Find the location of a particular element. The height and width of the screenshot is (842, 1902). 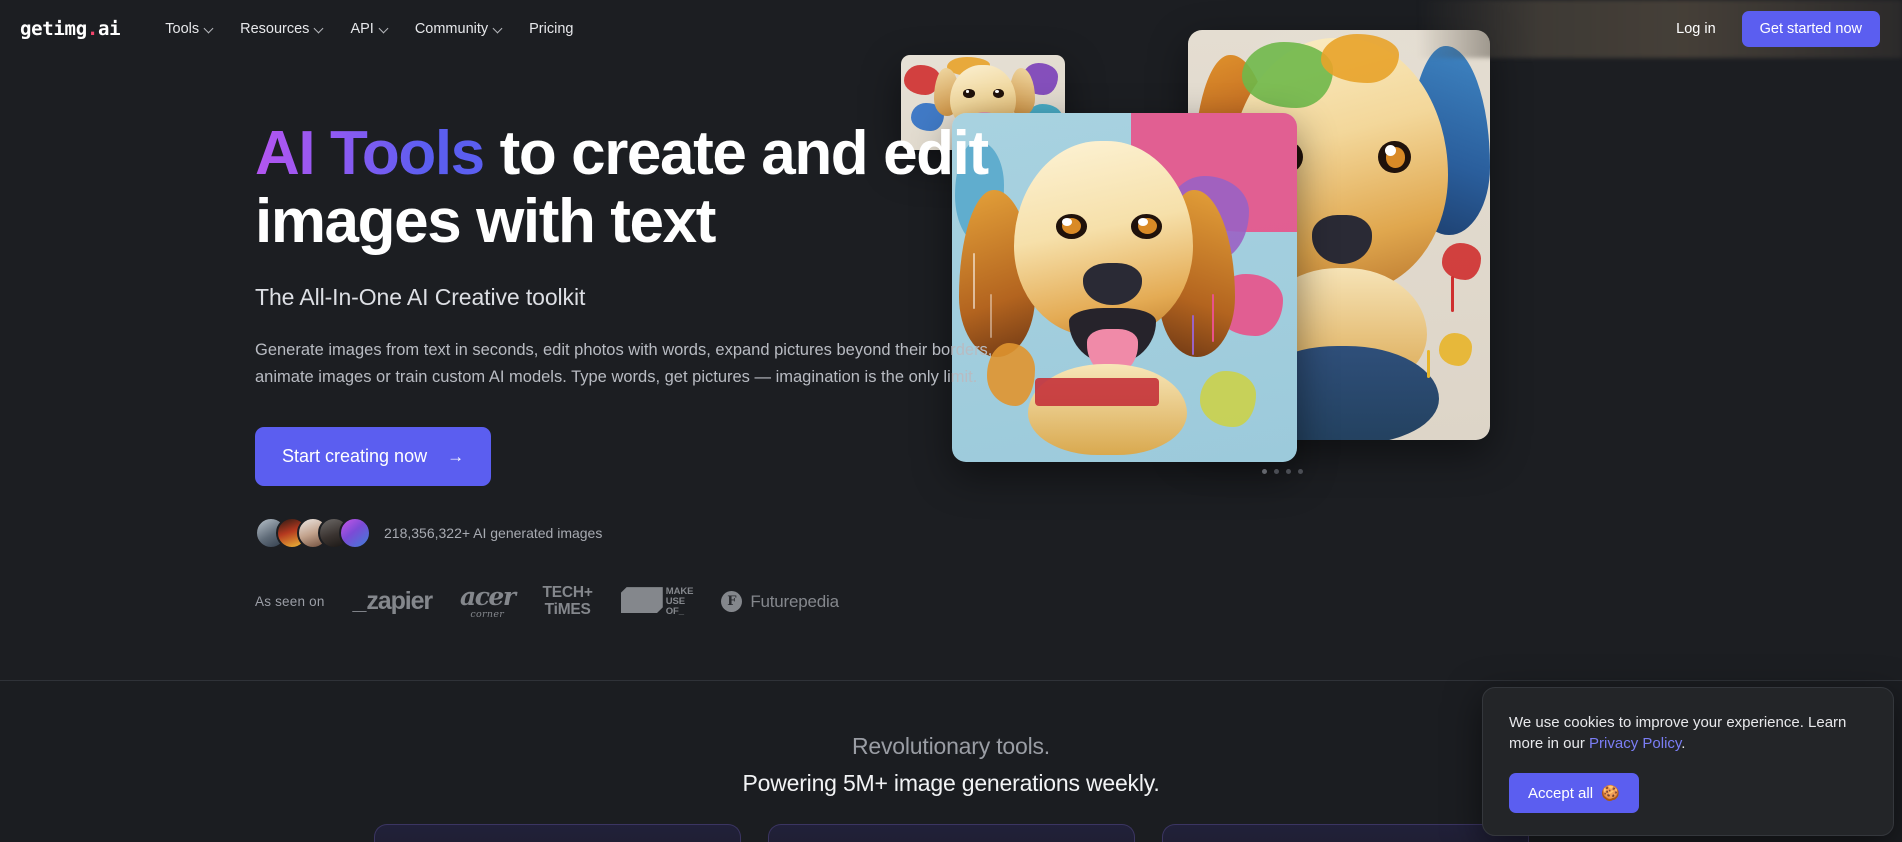

nav-item-resources: Resources is located at coordinates (282, 29).